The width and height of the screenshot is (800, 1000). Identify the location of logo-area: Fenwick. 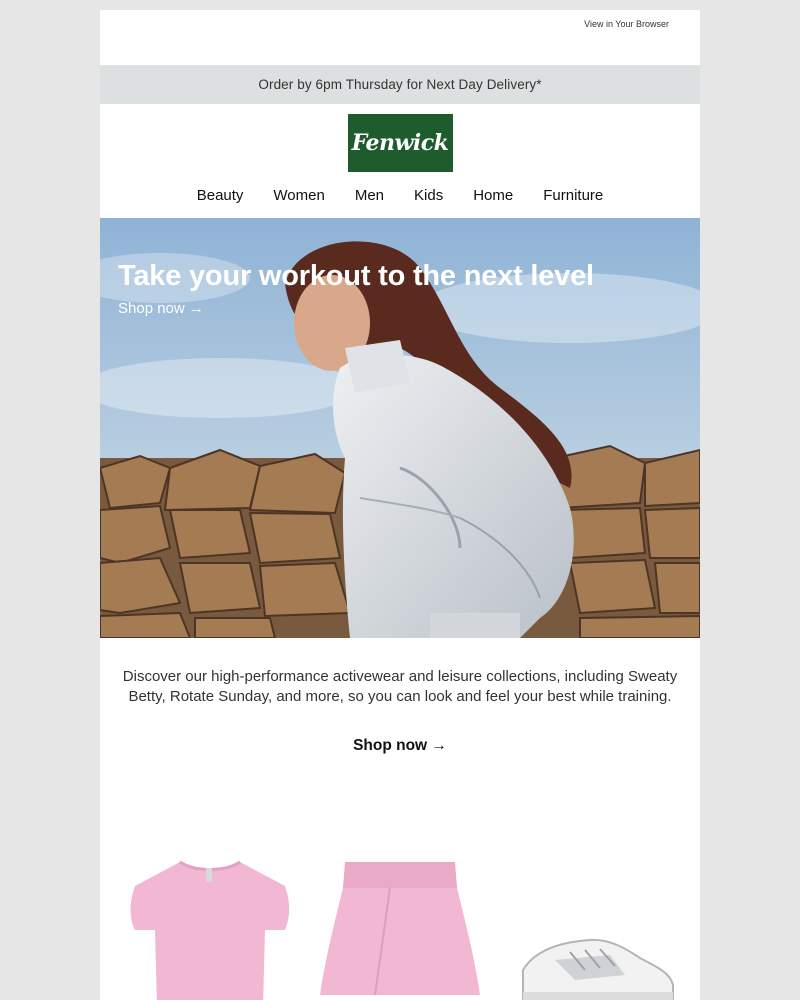
(400, 138).